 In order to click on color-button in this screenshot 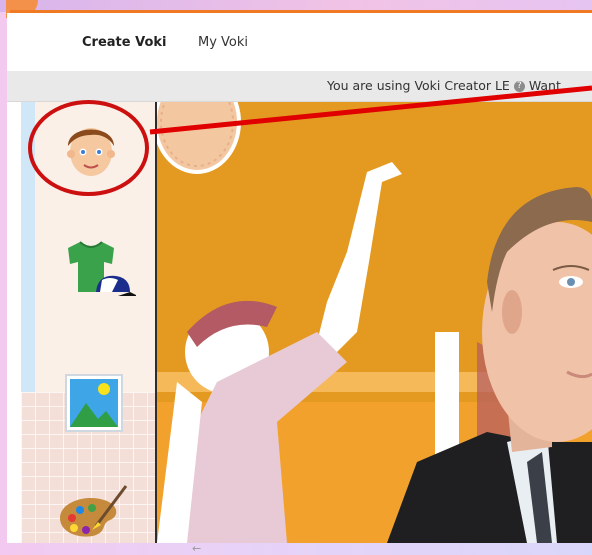, I will do `click(91, 507)`.